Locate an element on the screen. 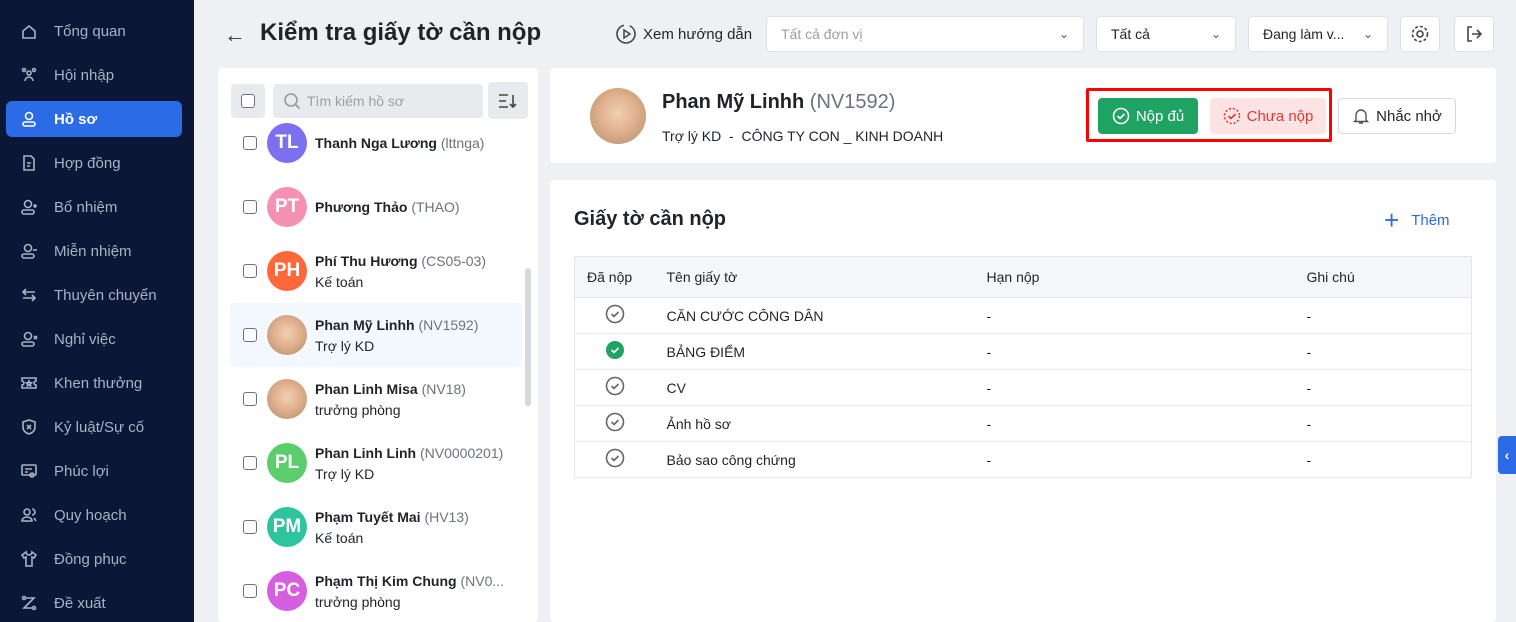  sidebar-item-1: Hội nhập is located at coordinates (94, 75).